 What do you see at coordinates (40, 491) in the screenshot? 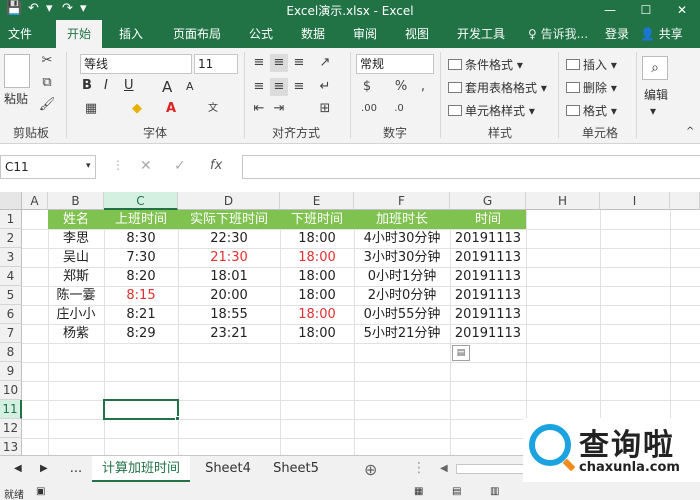
I see `macro-record-icon: ▣` at bounding box center [40, 491].